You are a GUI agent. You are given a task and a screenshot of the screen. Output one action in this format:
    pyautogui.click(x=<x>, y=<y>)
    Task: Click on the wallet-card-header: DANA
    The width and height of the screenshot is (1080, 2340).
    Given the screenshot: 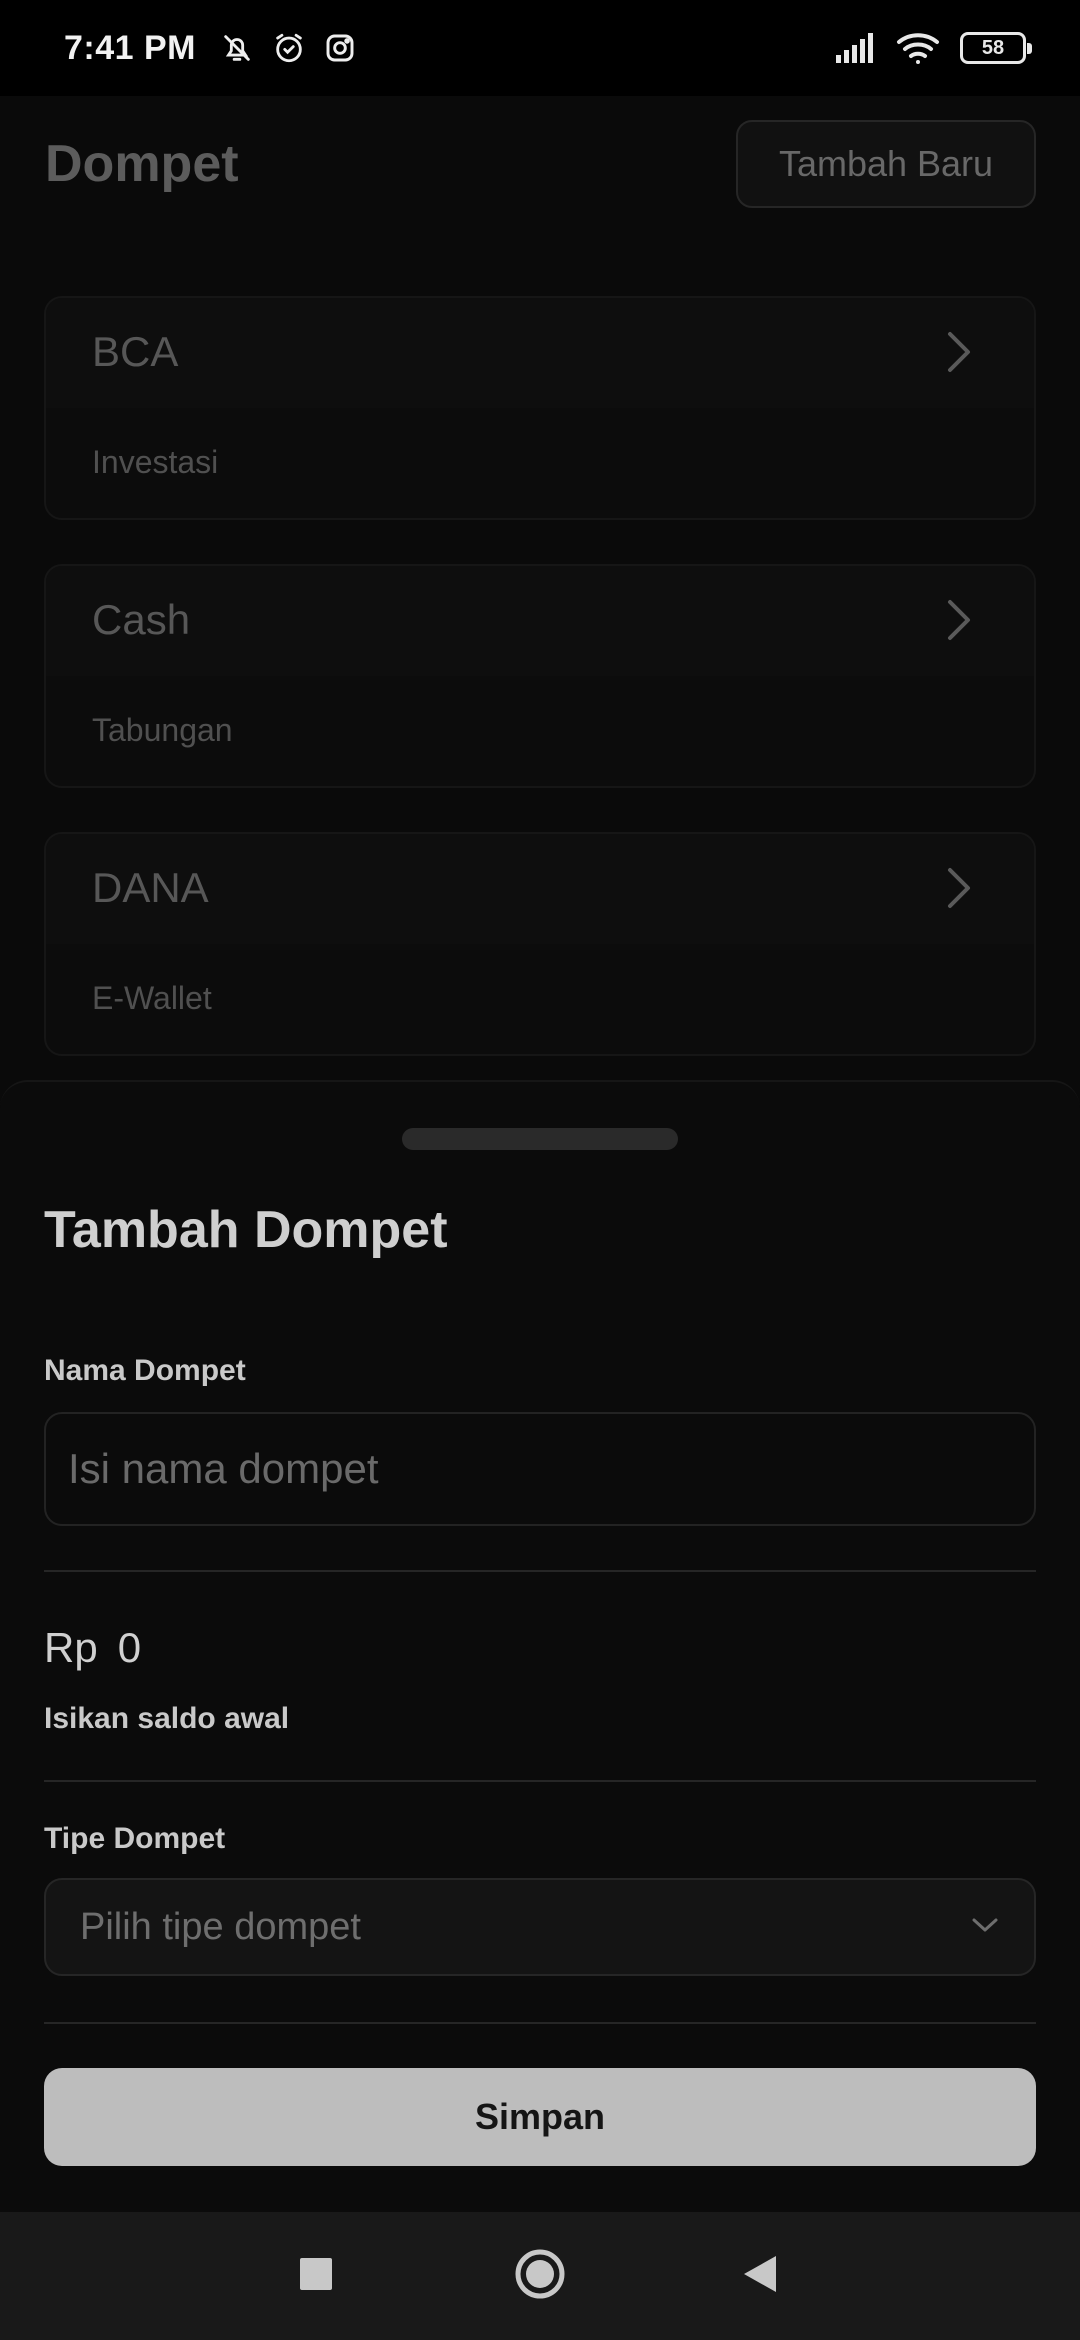 What is the action you would take?
    pyautogui.click(x=540, y=889)
    